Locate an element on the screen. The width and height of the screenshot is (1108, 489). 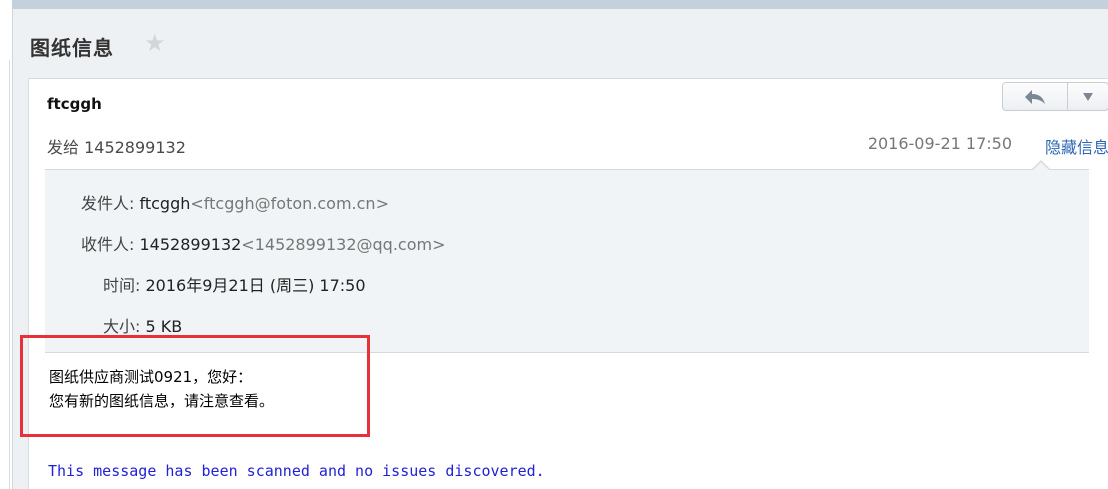
reply-button is located at coordinates (1035, 96).